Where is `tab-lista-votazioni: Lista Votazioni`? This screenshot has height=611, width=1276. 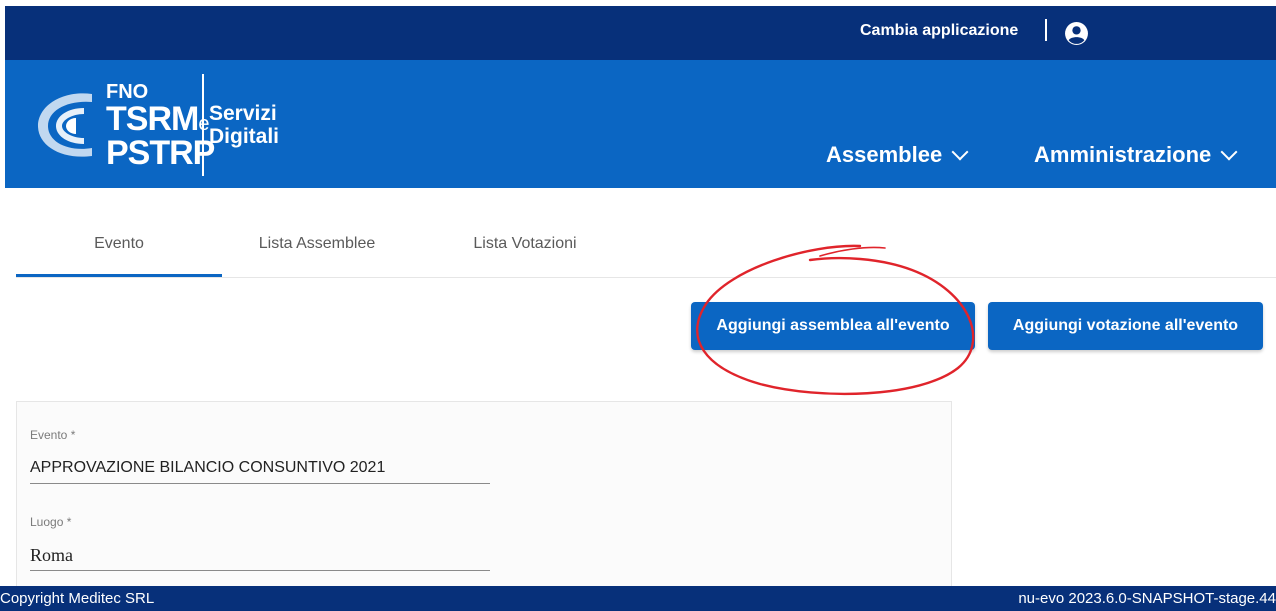
tab-lista-votazioni: Lista Votazioni is located at coordinates (525, 245).